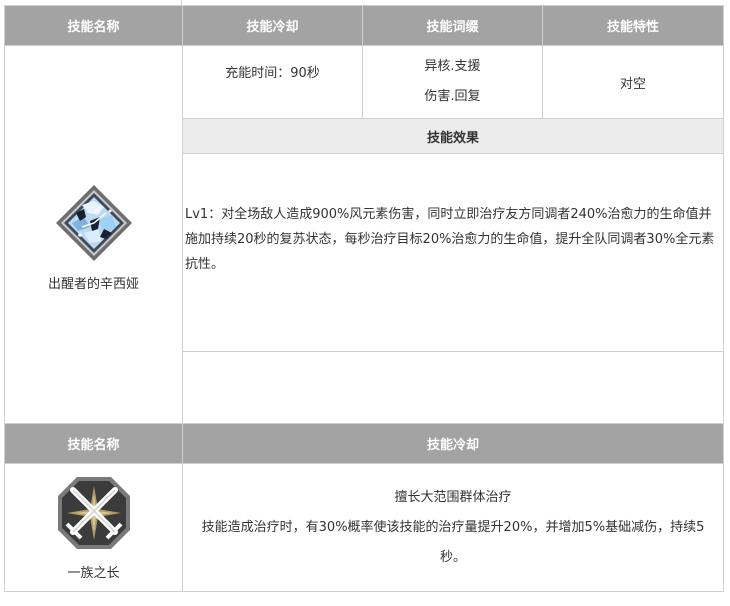 The height and width of the screenshot is (606, 730). I want to click on header-skill-cooldown: 技能冷却, so click(272, 25).